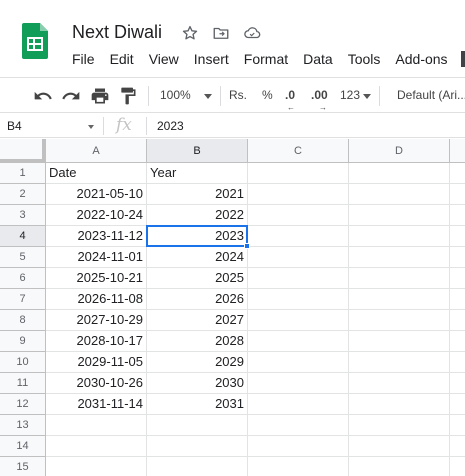 The width and height of the screenshot is (465, 476). What do you see at coordinates (238, 95) in the screenshot?
I see `currency-format-button: Rs.` at bounding box center [238, 95].